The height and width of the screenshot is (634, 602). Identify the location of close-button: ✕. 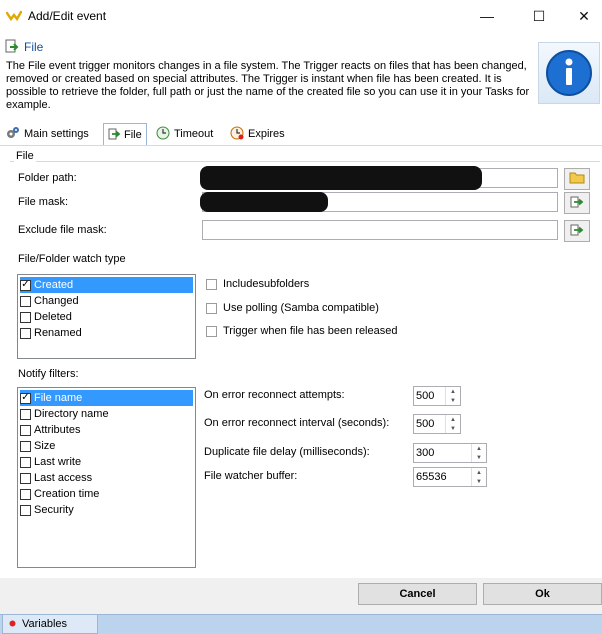
(581, 16).